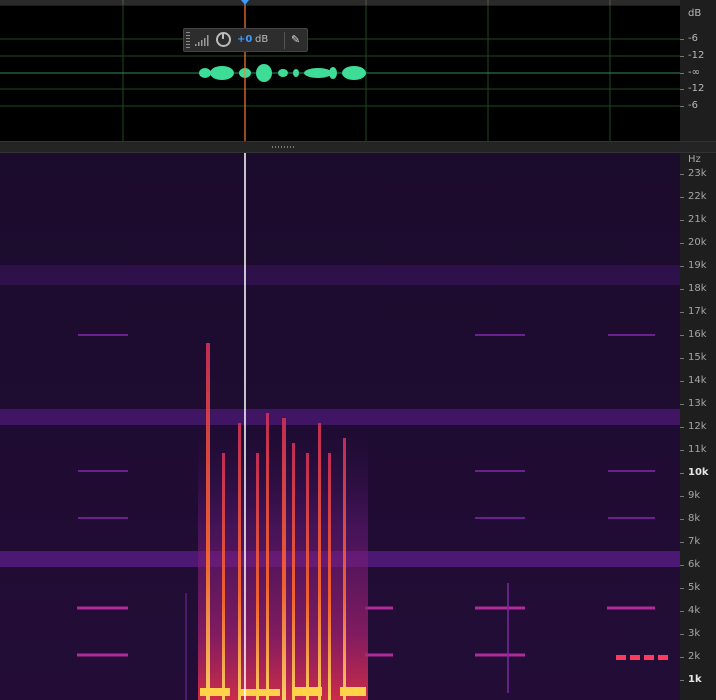  I want to click on hz-label: 20k, so click(697, 242).